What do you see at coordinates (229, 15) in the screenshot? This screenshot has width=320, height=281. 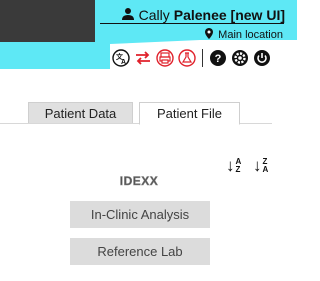 I see `practice-name: Palenee [new UI]` at bounding box center [229, 15].